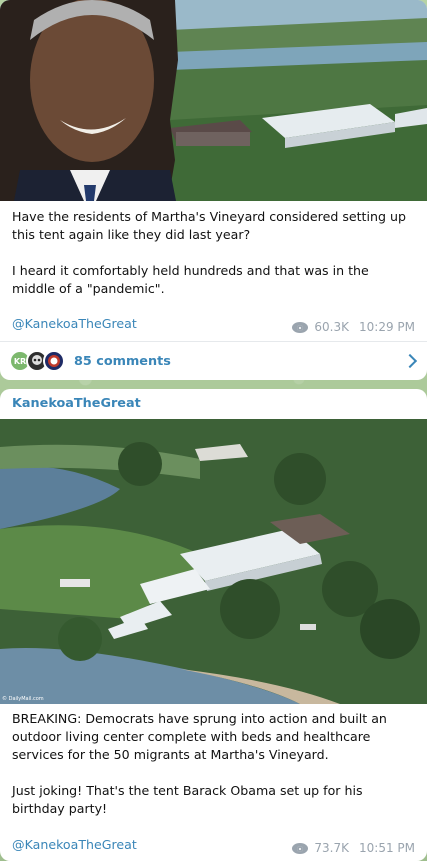 The height and width of the screenshot is (861, 427). Describe the element at coordinates (331, 327) in the screenshot. I see `post-1-views: 60.3K` at that location.